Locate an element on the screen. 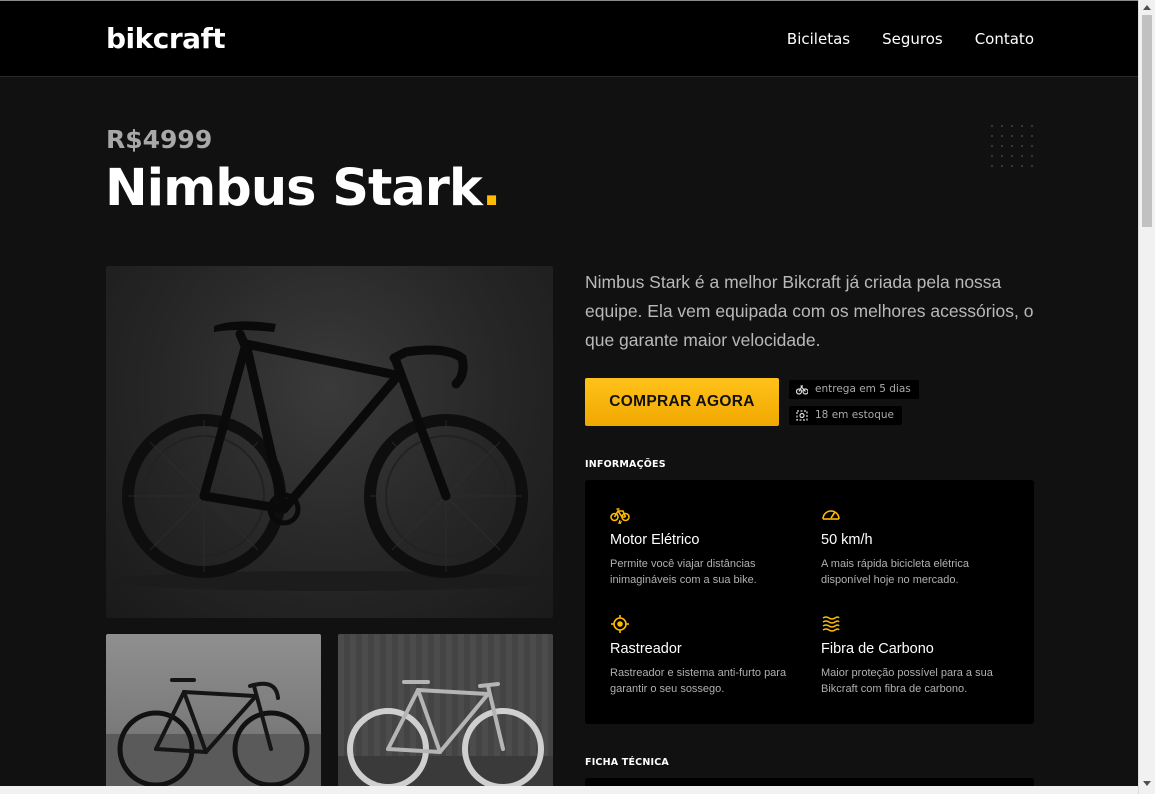 The image size is (1155, 794). speedometer-icon is located at coordinates (916, 515).